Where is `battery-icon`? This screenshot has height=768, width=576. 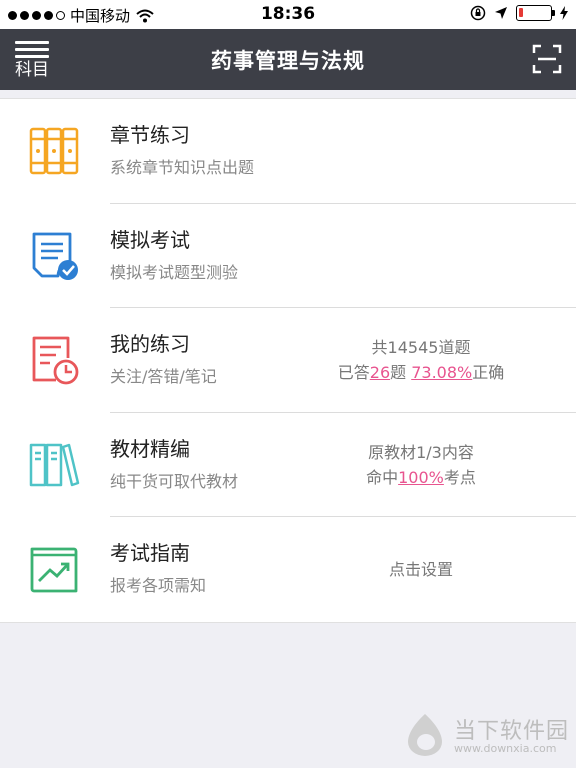
battery-icon is located at coordinates (535, 13).